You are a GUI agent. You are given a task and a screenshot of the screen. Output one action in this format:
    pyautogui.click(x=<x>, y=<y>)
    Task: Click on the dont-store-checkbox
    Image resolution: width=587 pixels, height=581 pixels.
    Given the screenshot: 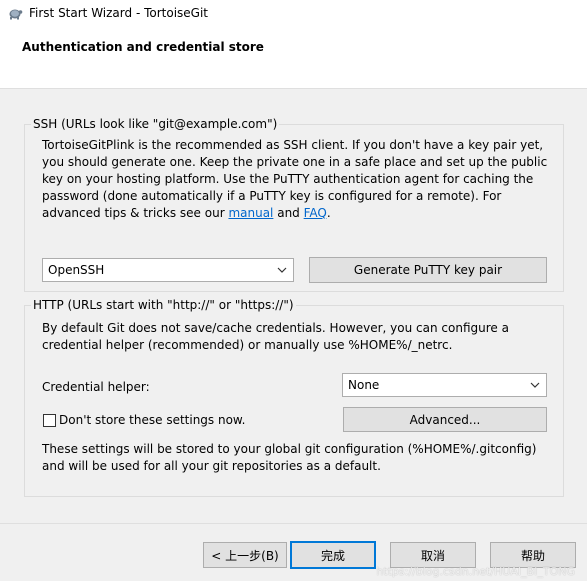 What is the action you would take?
    pyautogui.click(x=49, y=420)
    